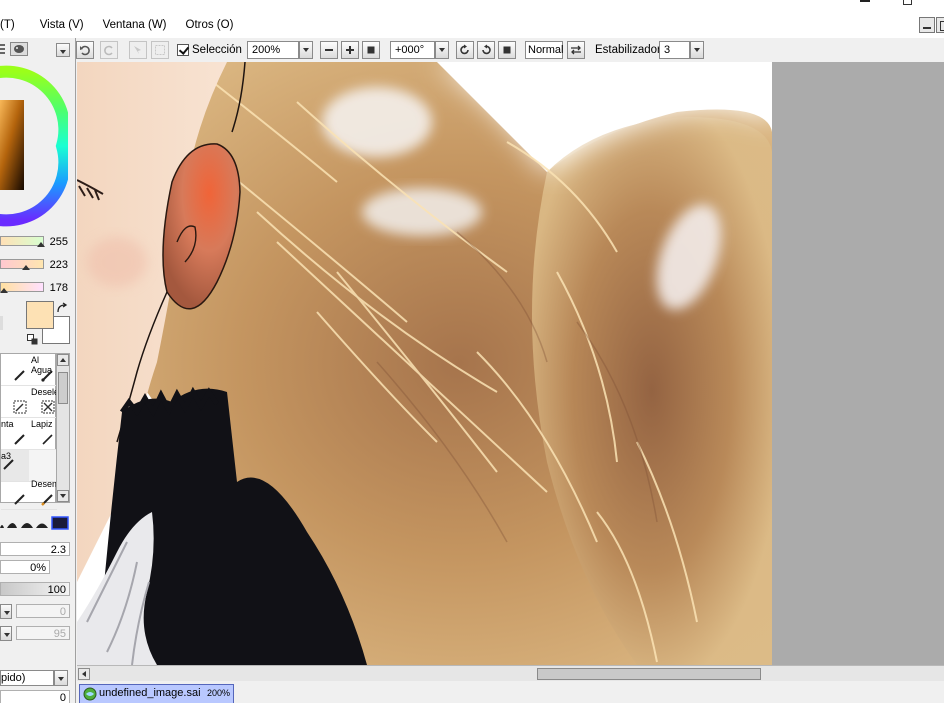 Image resolution: width=944 pixels, height=703 pixels. I want to click on blending-dropdown-button, so click(6, 633).